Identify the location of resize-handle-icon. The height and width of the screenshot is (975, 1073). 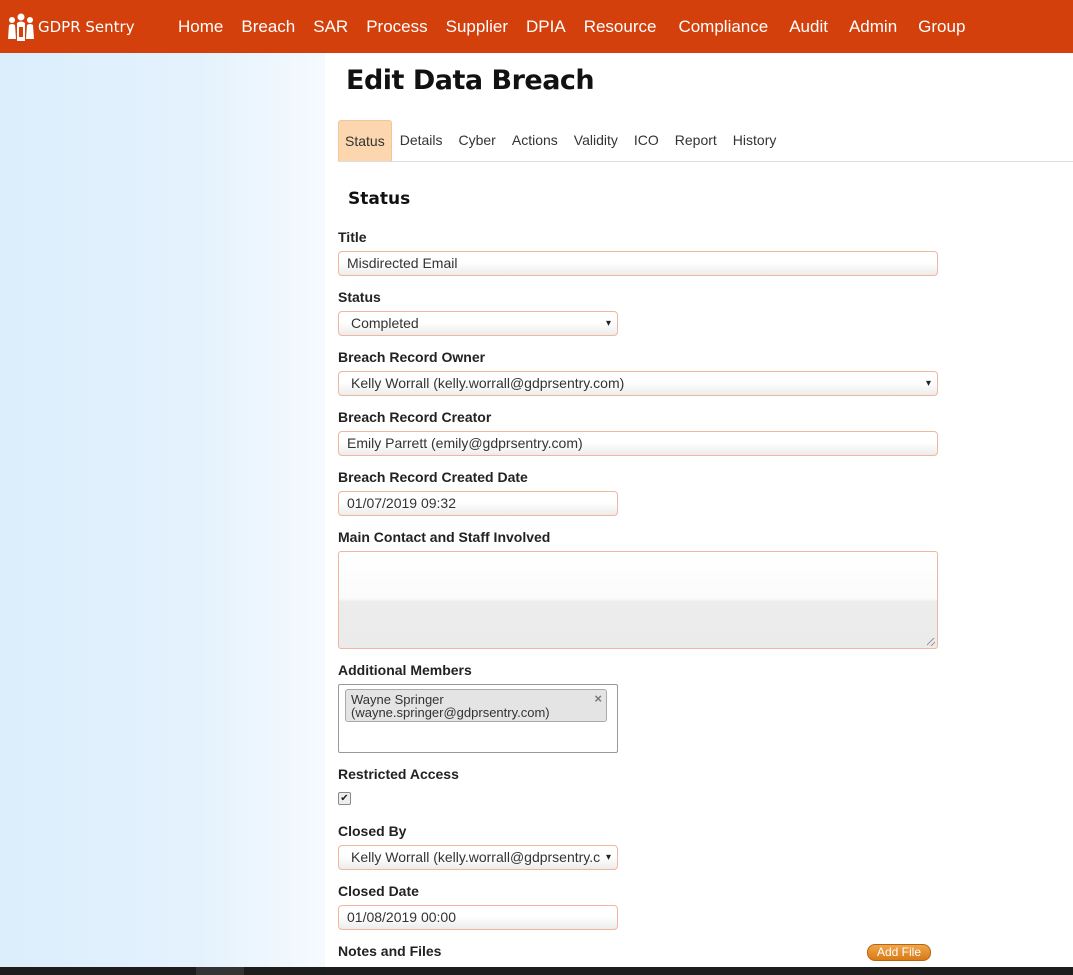
(931, 642).